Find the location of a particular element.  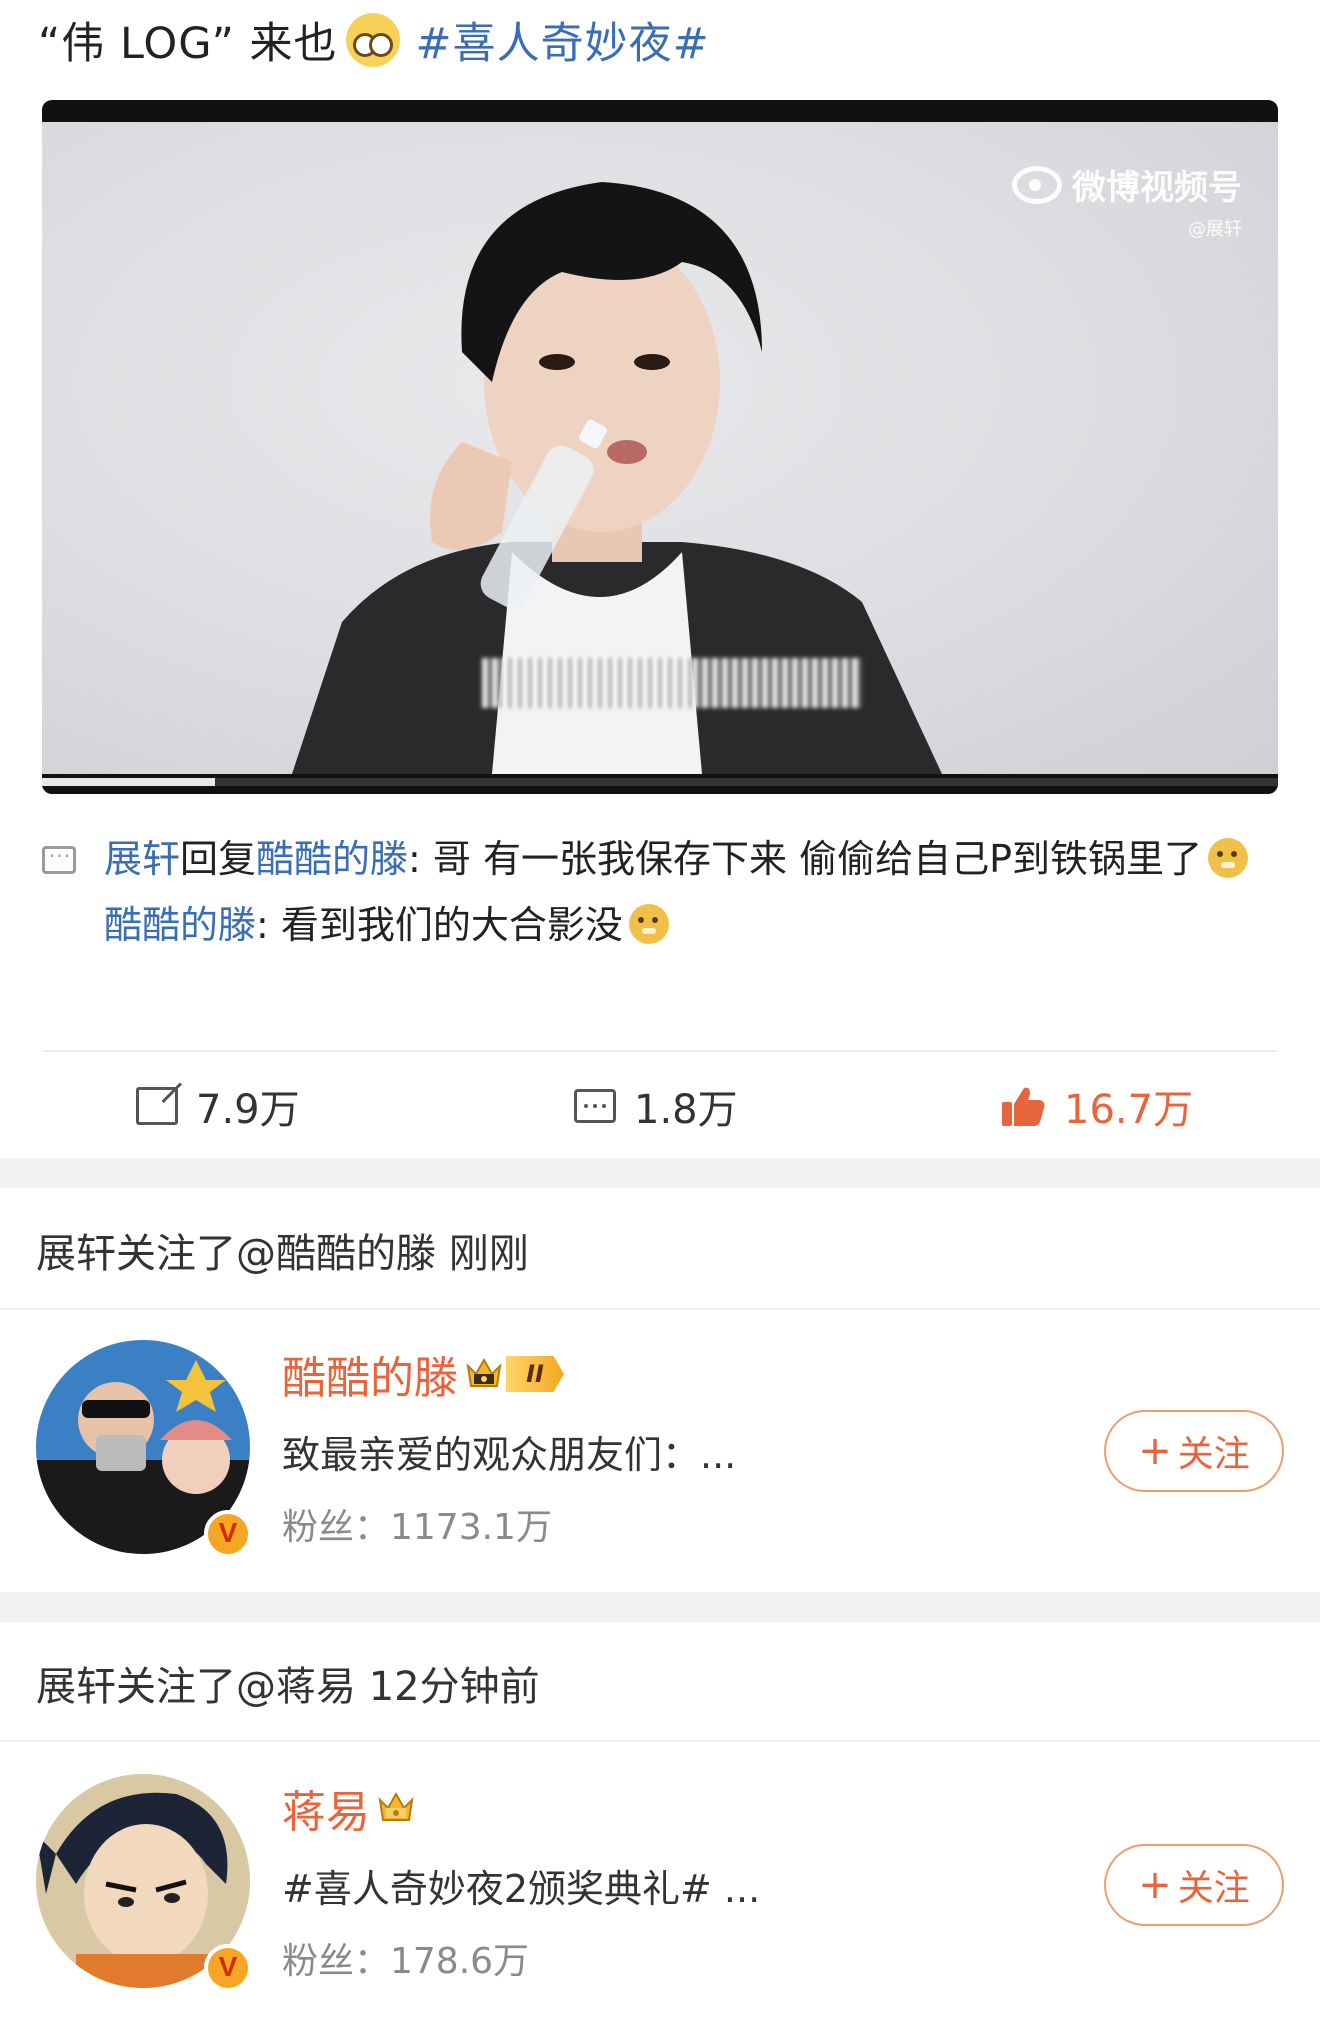

comment-user-link: 展轩 is located at coordinates (142, 859).